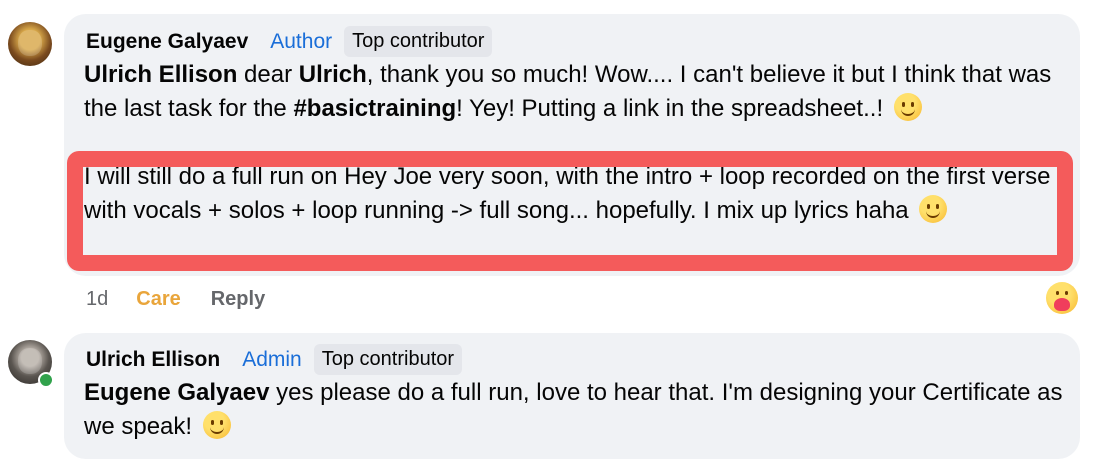 The height and width of the screenshot is (466, 1102). I want to click on hashtag-link: #basictraining, so click(374, 108).